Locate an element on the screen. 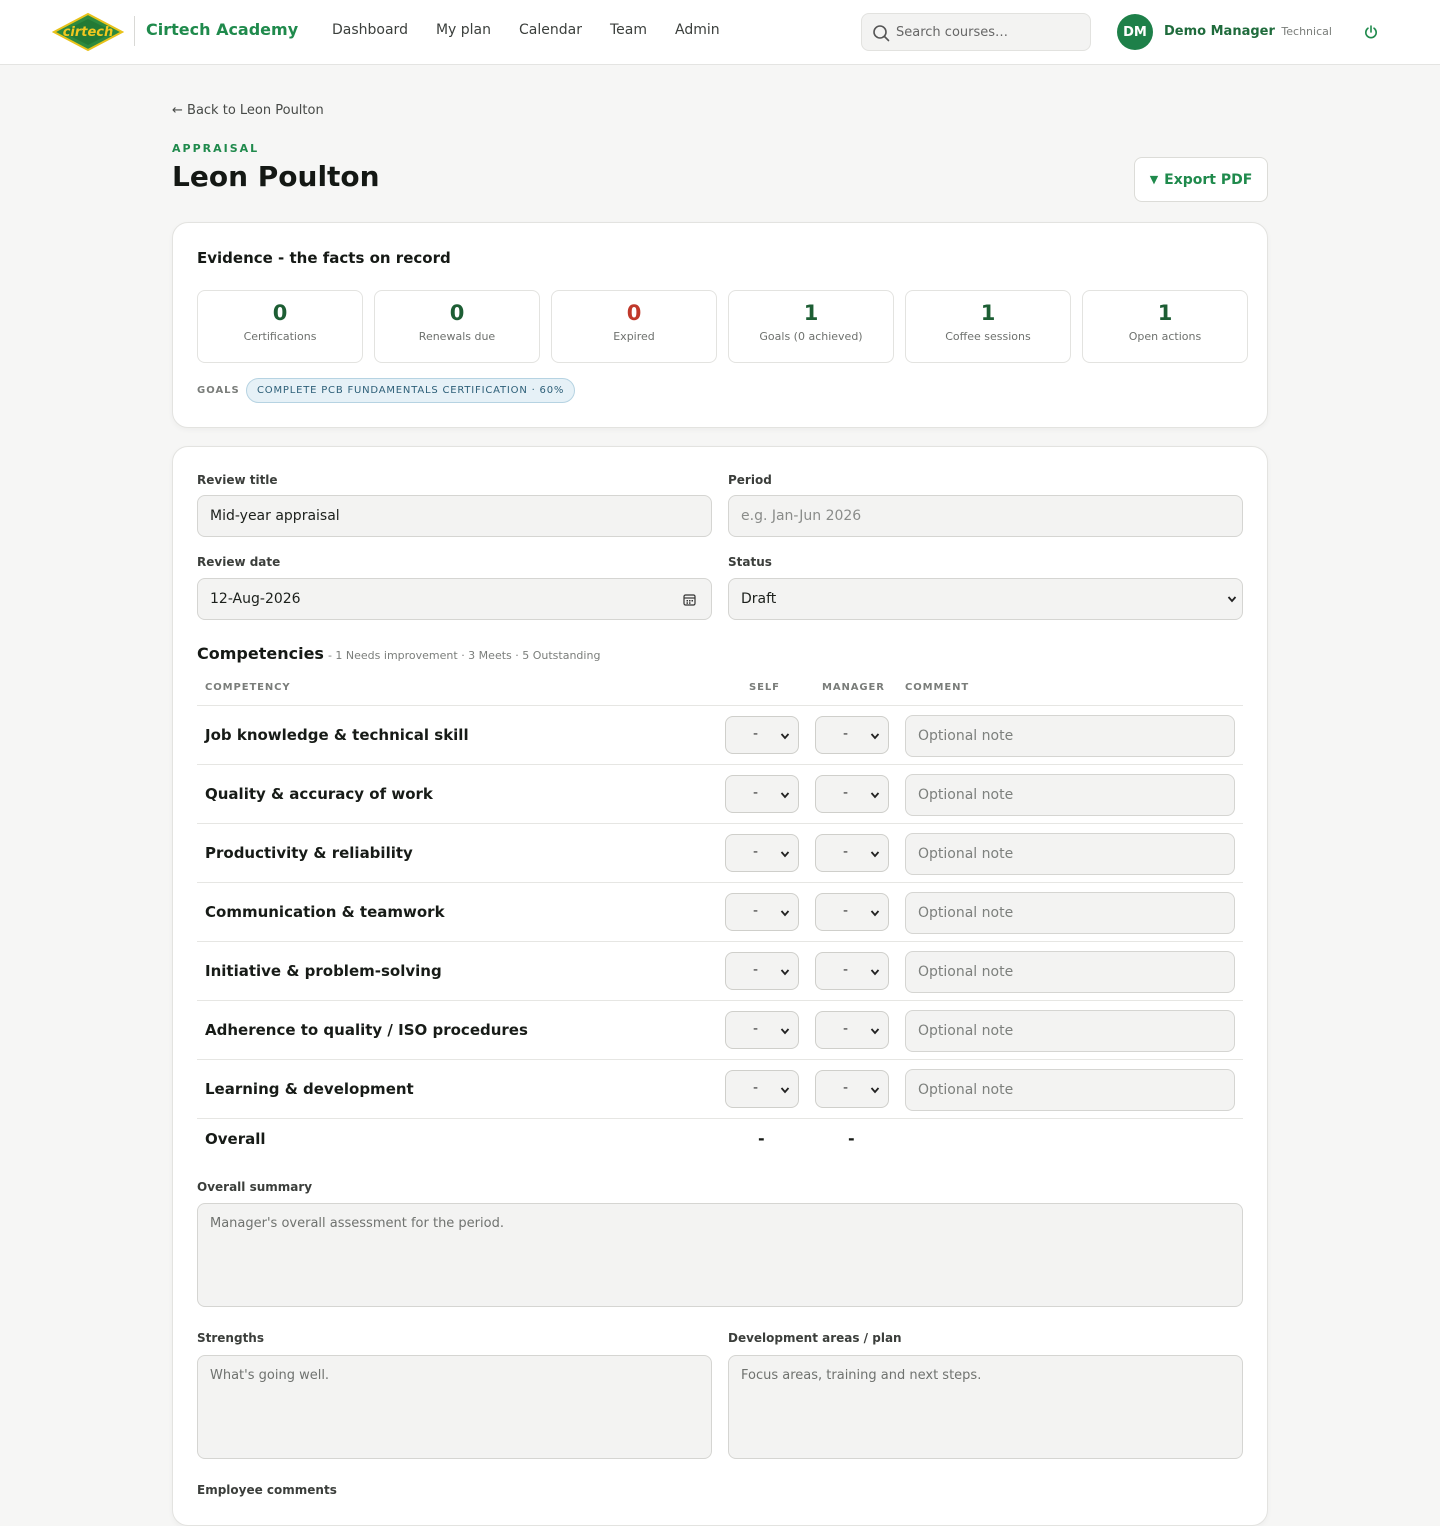 The width and height of the screenshot is (1440, 1526). strengths-label: Strengths is located at coordinates (230, 1338).